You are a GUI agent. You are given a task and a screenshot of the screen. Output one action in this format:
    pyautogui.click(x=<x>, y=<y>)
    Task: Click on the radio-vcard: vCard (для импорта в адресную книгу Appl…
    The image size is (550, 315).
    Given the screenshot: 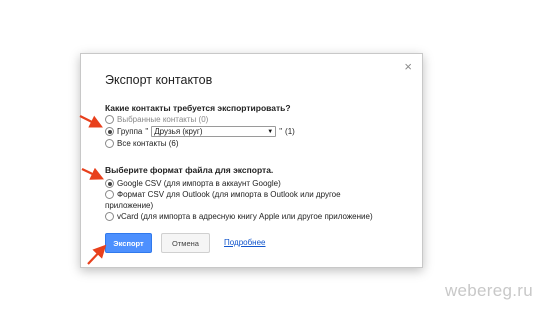 What is the action you would take?
    pyautogui.click(x=239, y=216)
    